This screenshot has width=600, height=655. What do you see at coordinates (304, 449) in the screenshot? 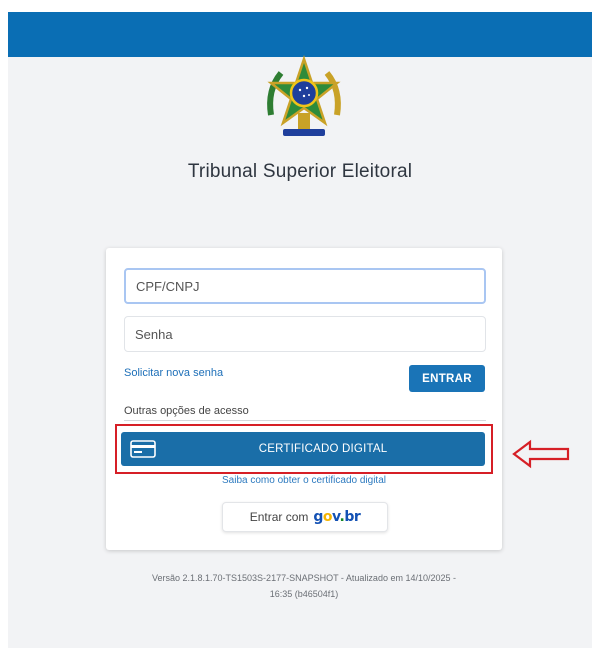
I see `annotation-highlight-box` at bounding box center [304, 449].